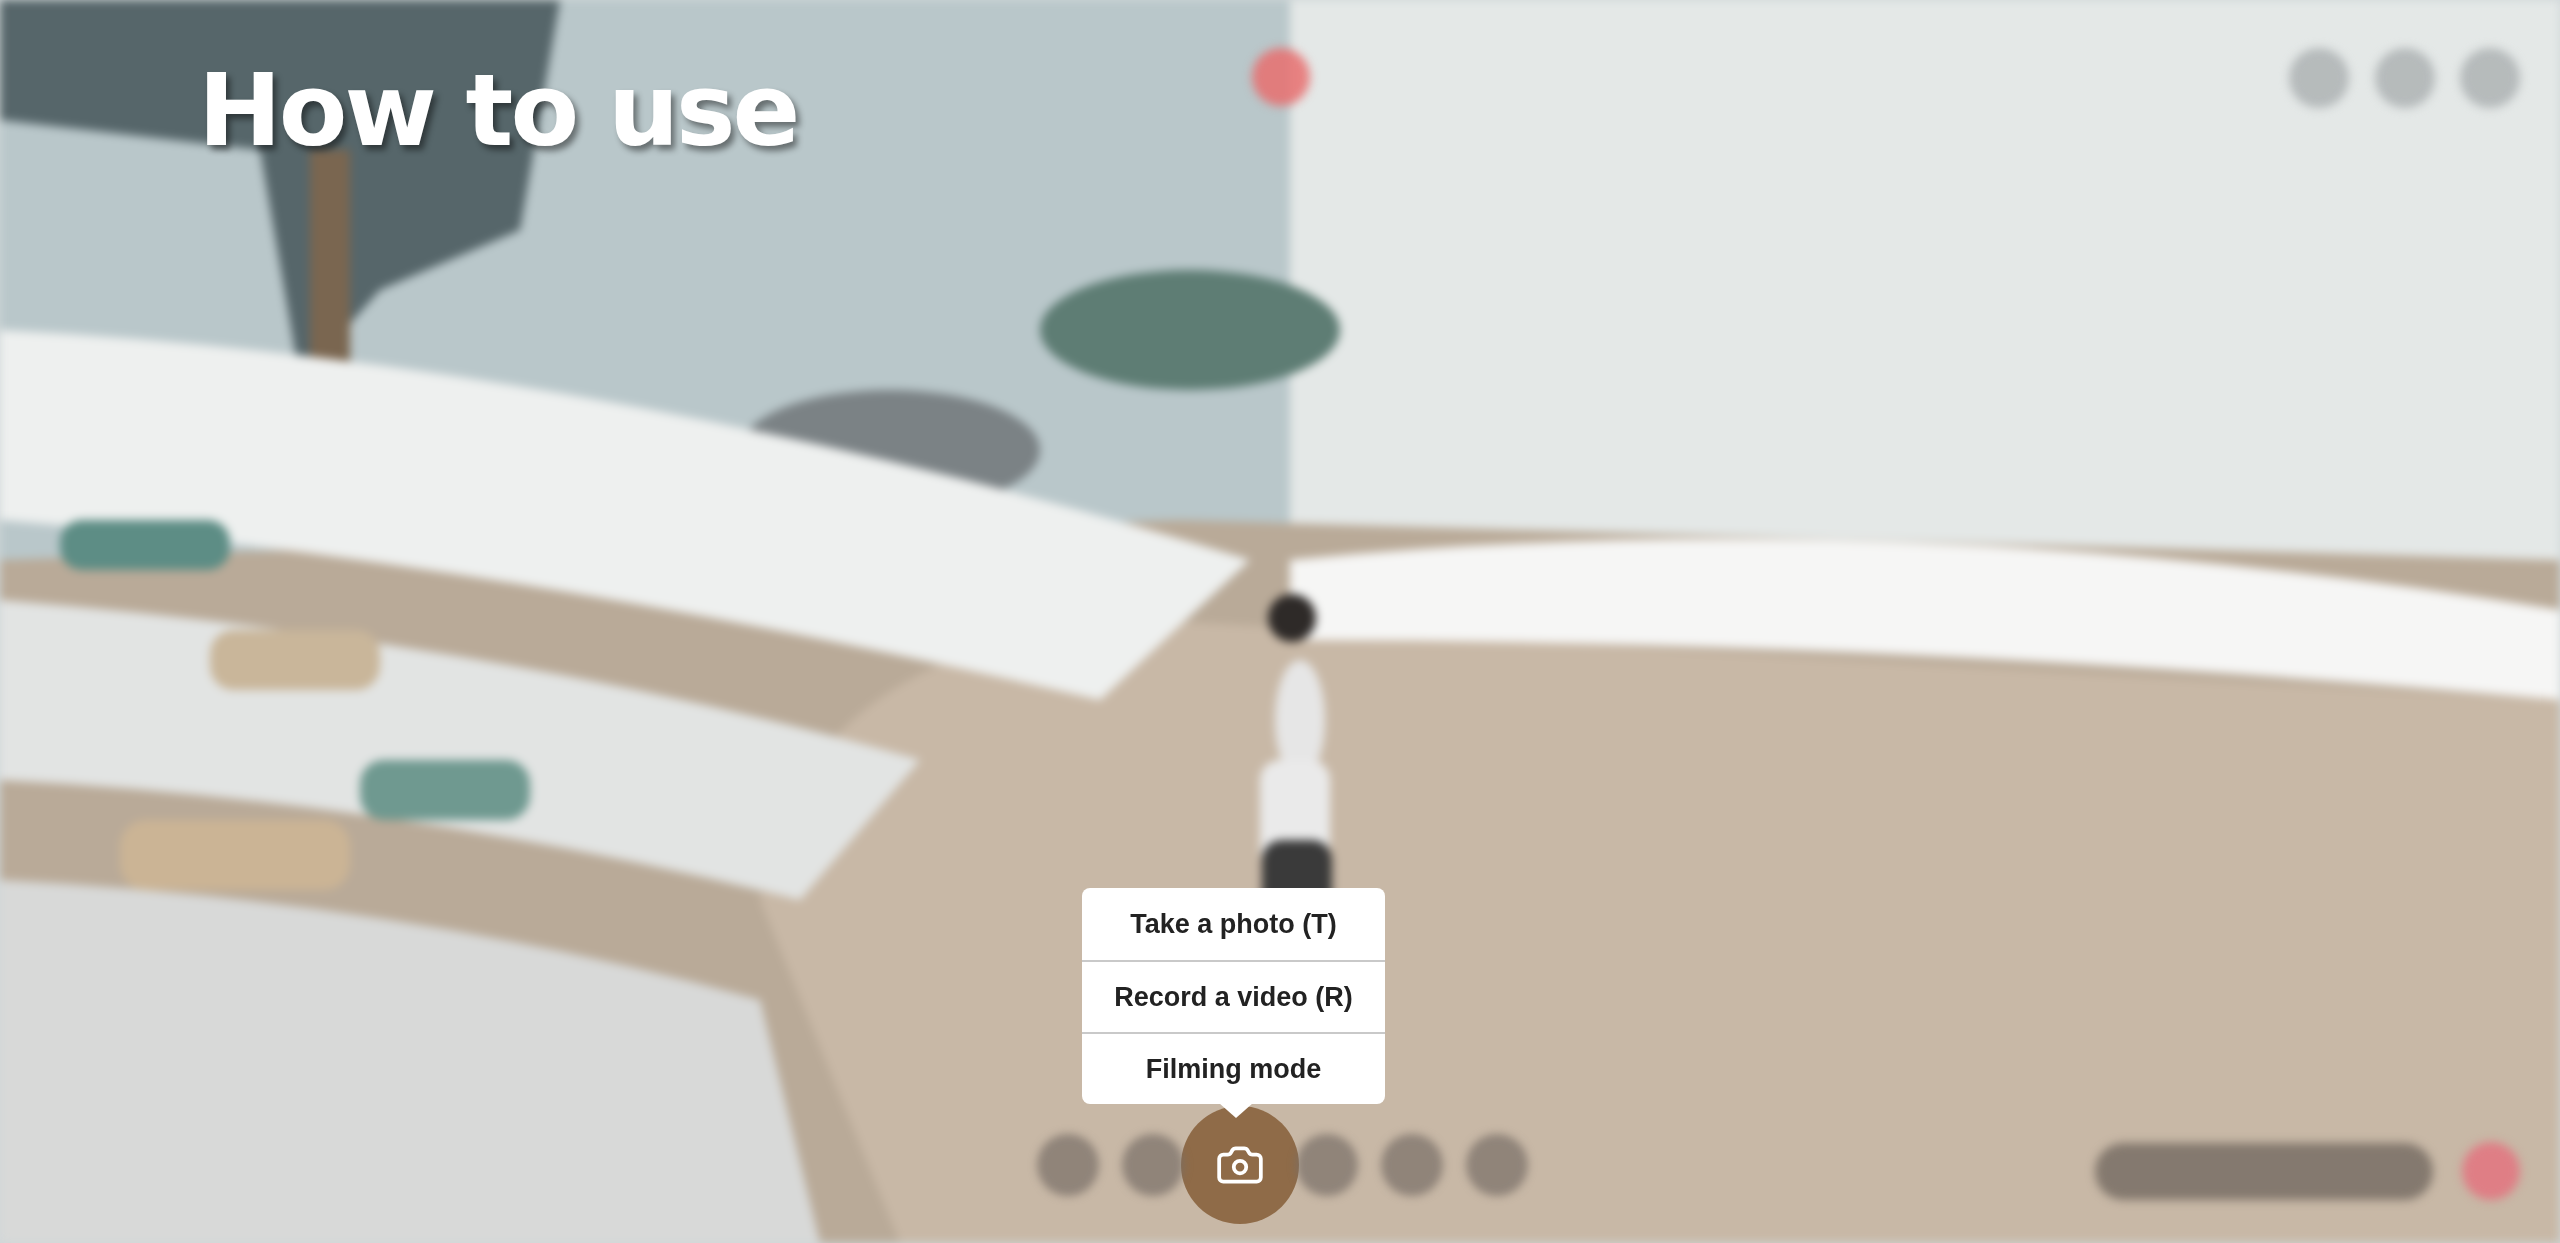 Image resolution: width=2560 pixels, height=1243 pixels. I want to click on menu-item: Record a video (R), so click(1233, 996).